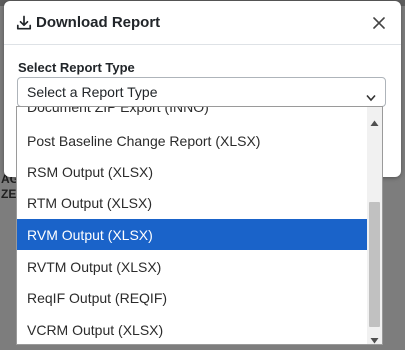 This screenshot has height=350, width=405. What do you see at coordinates (374, 120) in the screenshot?
I see `scroll-up-icon` at bounding box center [374, 120].